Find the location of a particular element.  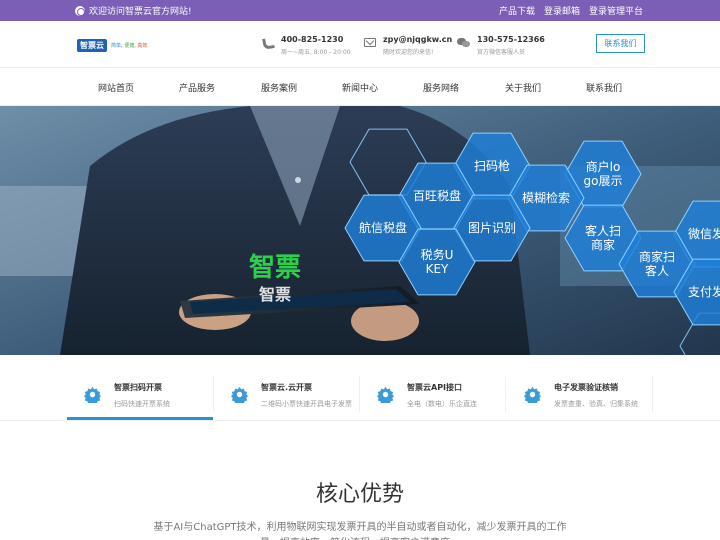

hexagon-label: 模糊检索 is located at coordinates (546, 197).